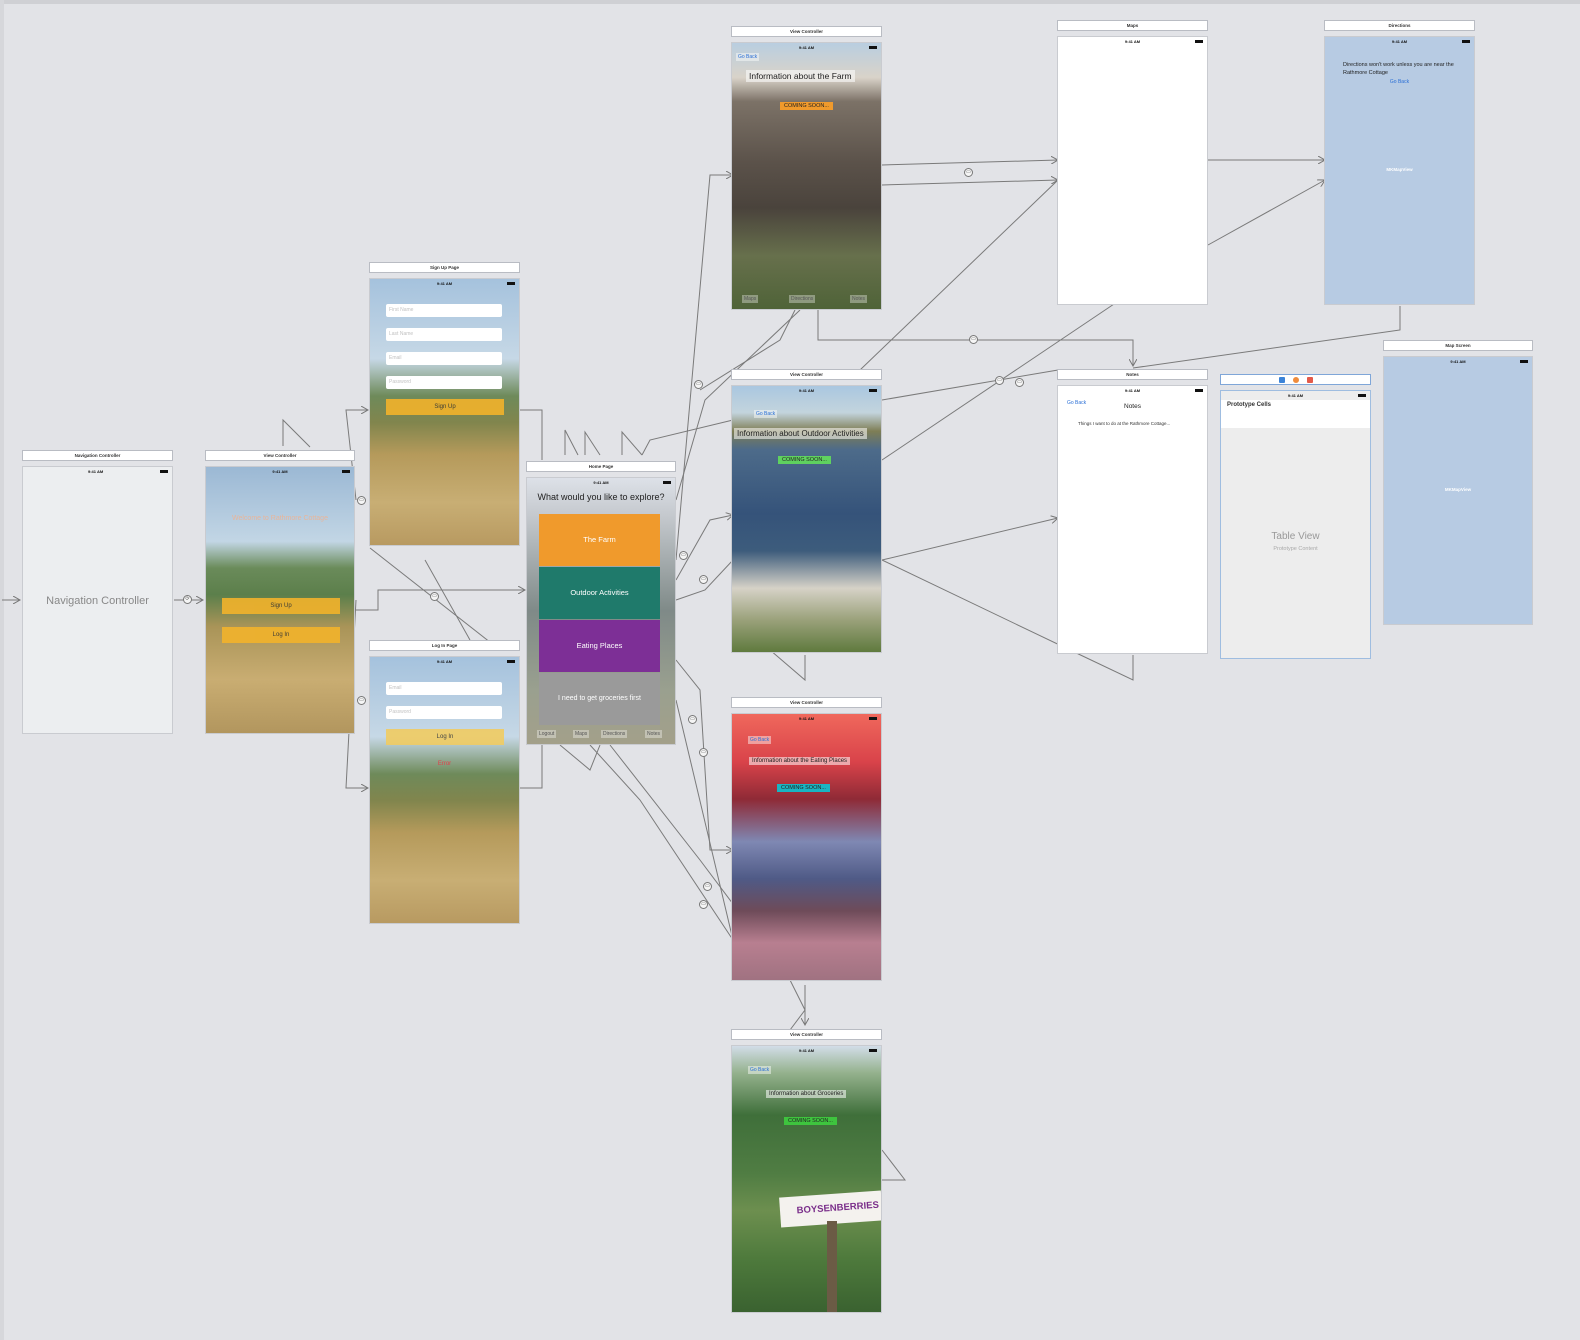 This screenshot has height=1340, width=1580. I want to click on outdoor-activities-button: Outdoor Activities, so click(599, 593).